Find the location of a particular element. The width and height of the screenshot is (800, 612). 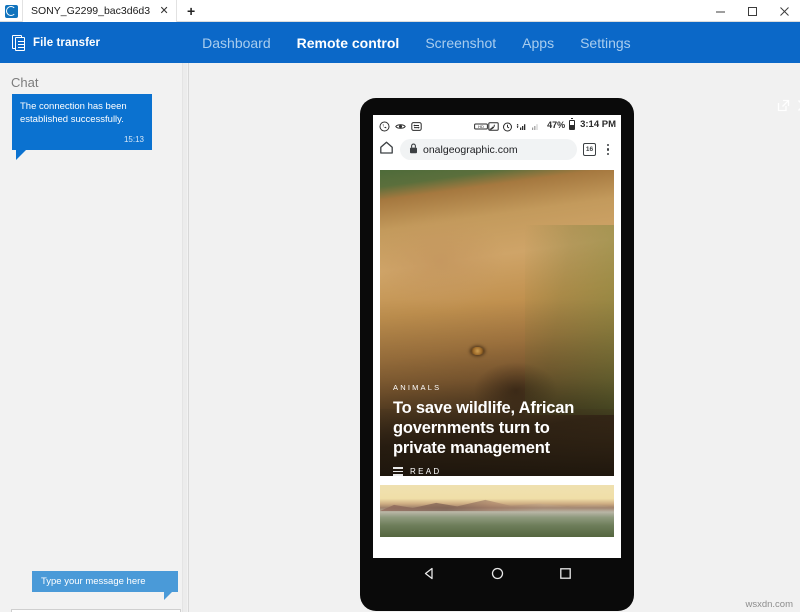

window-controls is located at coordinates (752, 10).